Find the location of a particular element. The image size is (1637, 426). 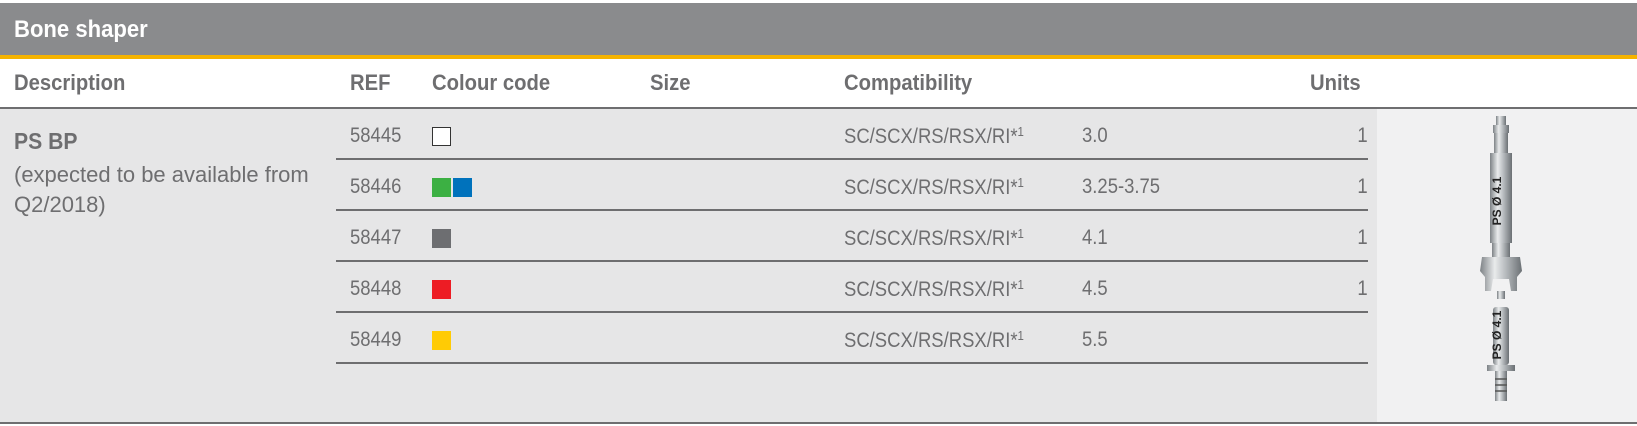

lower-instrument-label: PS Ø 4.1 is located at coordinates (1497, 334).